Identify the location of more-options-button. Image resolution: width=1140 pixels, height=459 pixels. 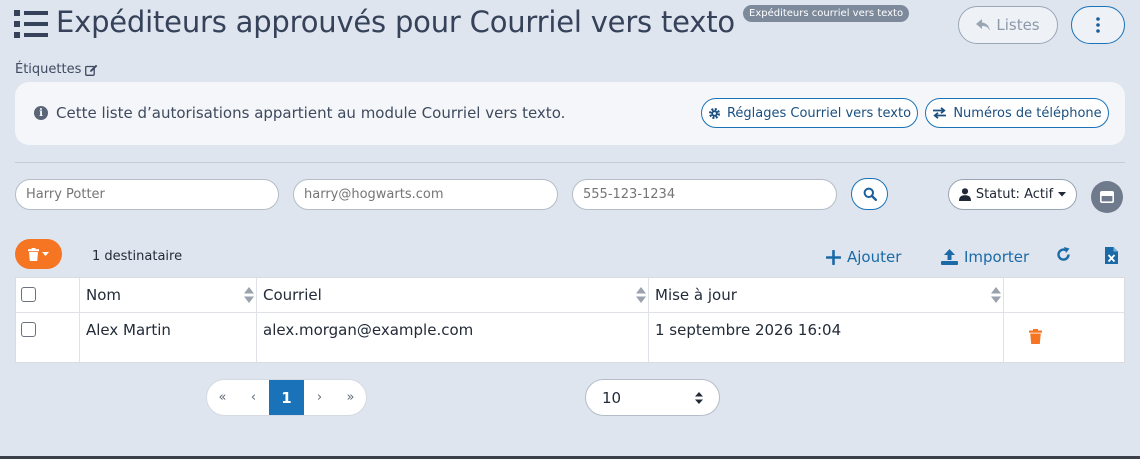
(1098, 25).